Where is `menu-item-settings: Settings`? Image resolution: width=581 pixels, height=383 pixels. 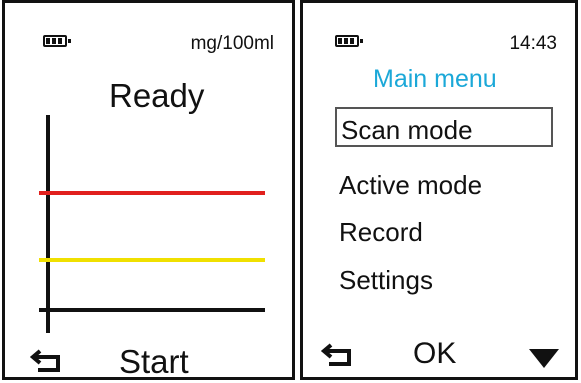
menu-item-settings: Settings is located at coordinates (386, 280).